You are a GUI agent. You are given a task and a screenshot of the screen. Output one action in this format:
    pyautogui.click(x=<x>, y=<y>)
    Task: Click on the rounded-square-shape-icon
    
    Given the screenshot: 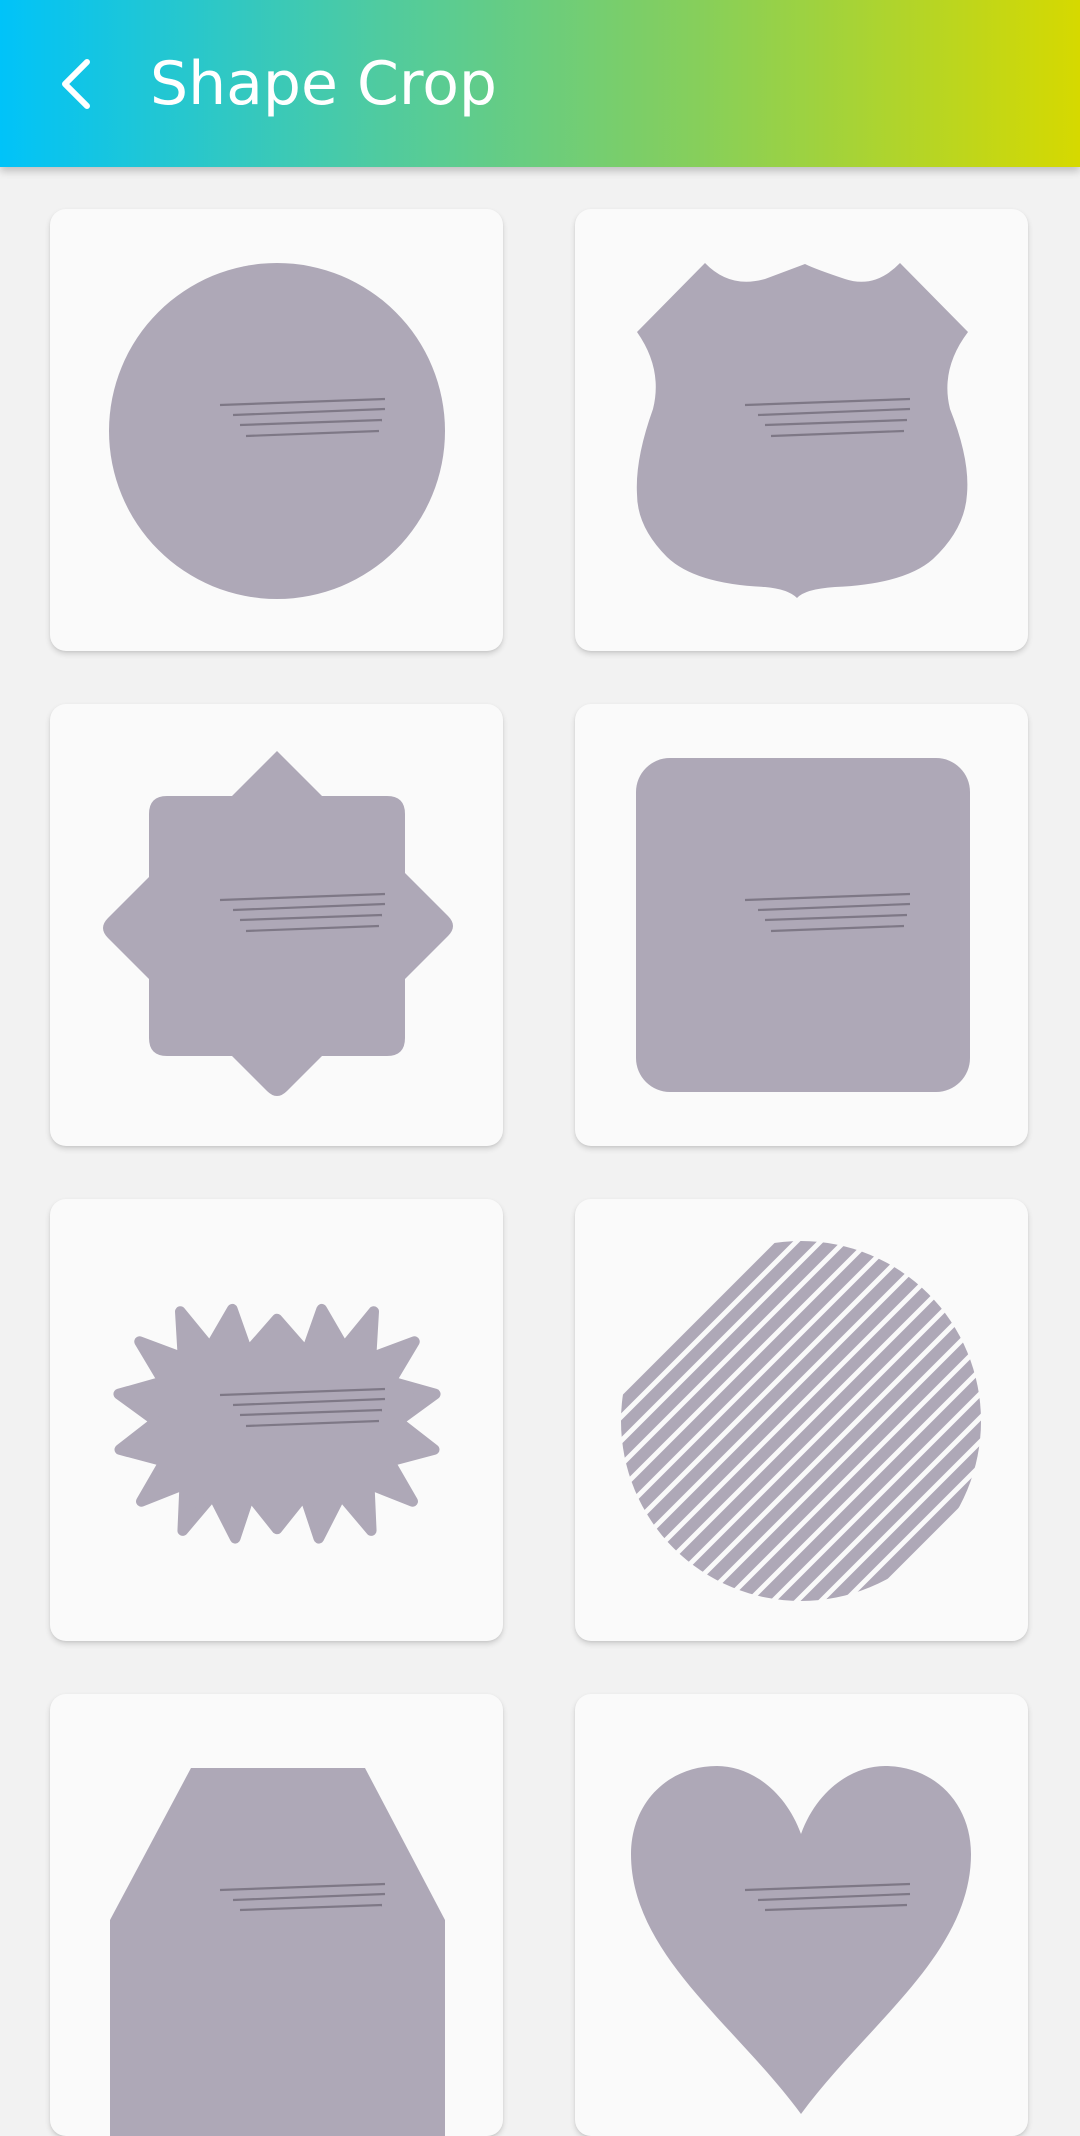 What is the action you would take?
    pyautogui.click(x=803, y=925)
    